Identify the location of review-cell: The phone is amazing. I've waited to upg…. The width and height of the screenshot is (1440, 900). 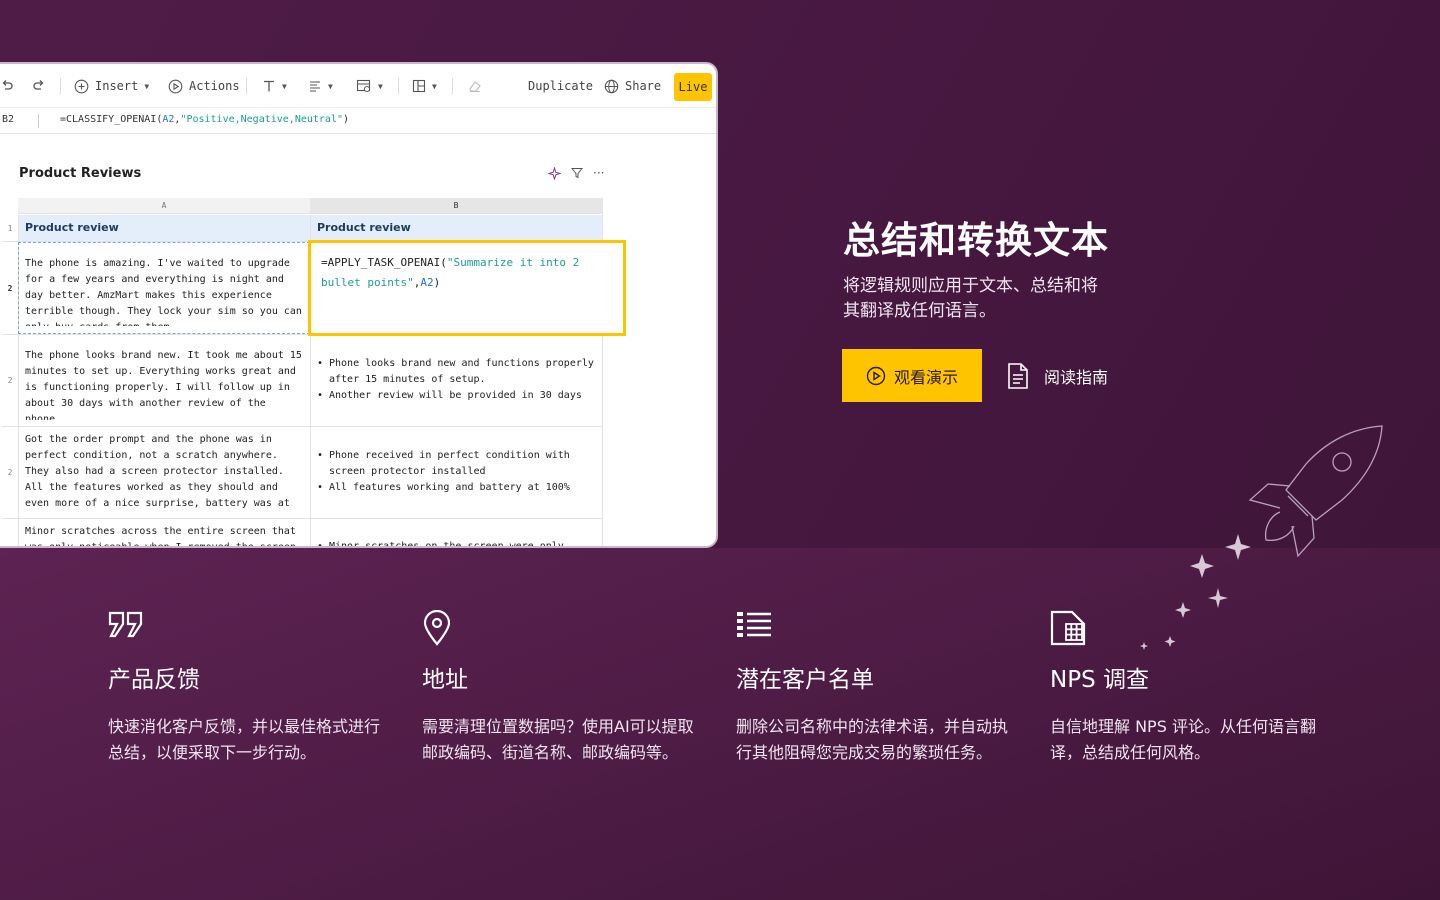
(164, 291).